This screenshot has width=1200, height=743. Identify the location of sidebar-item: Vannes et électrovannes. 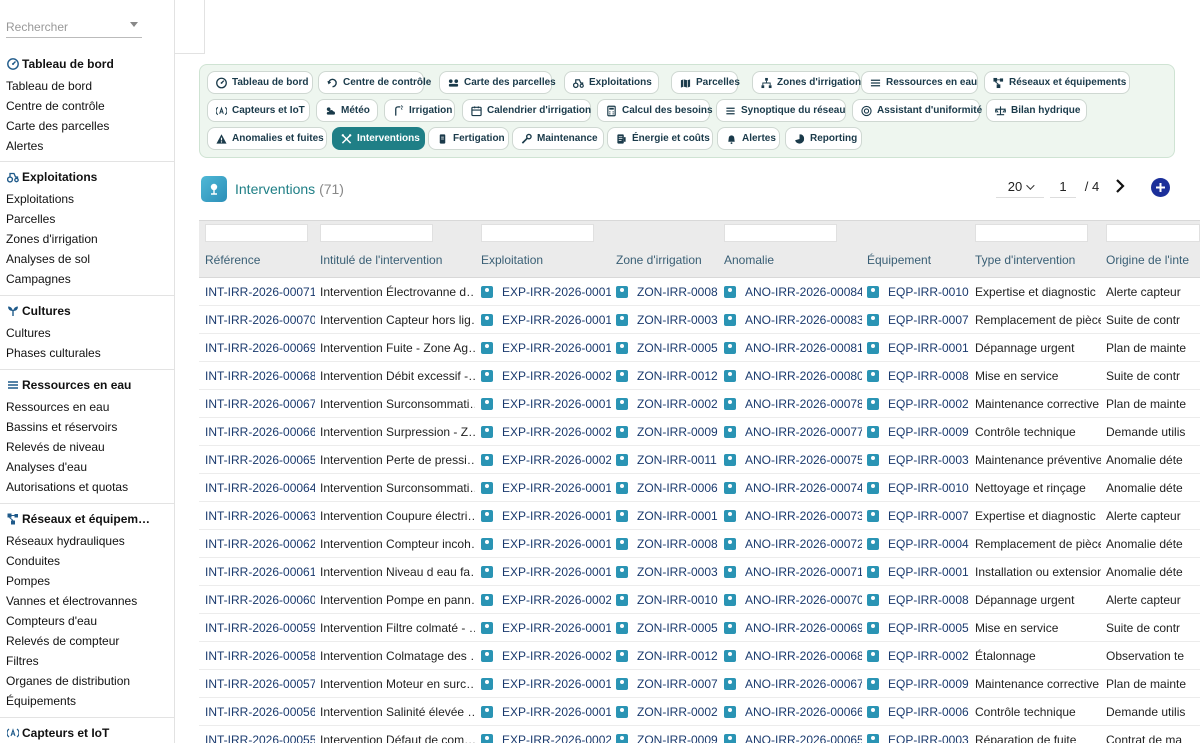
(87, 601).